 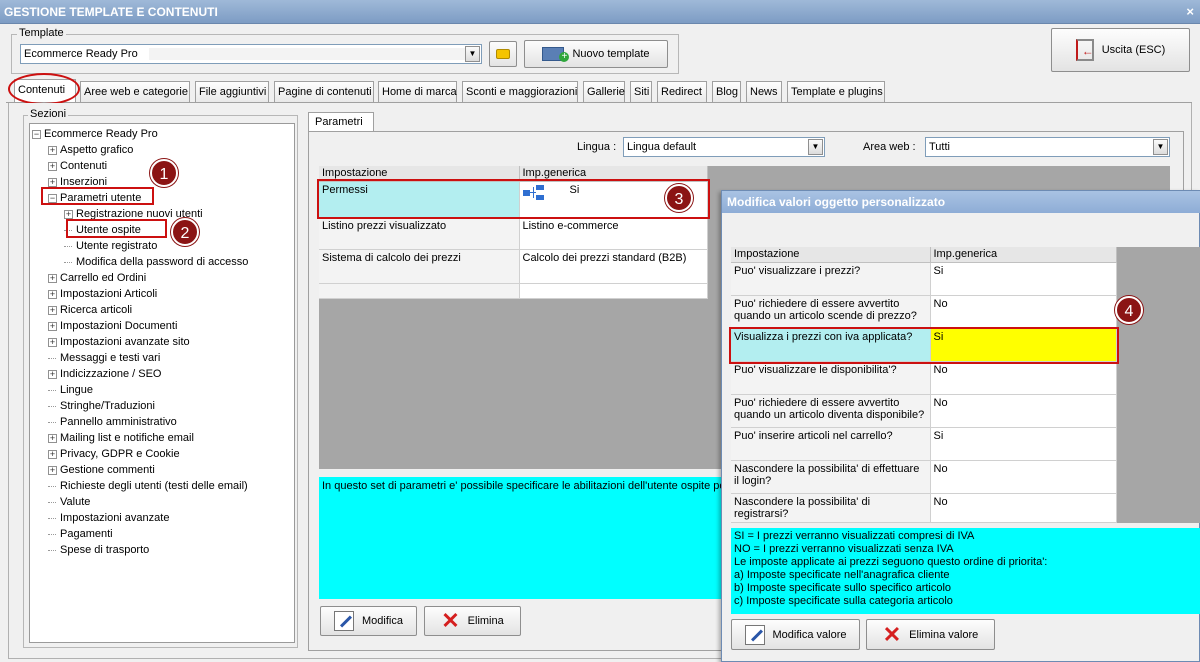 I want to click on new-template-button: + Nuovo template, so click(x=596, y=54).